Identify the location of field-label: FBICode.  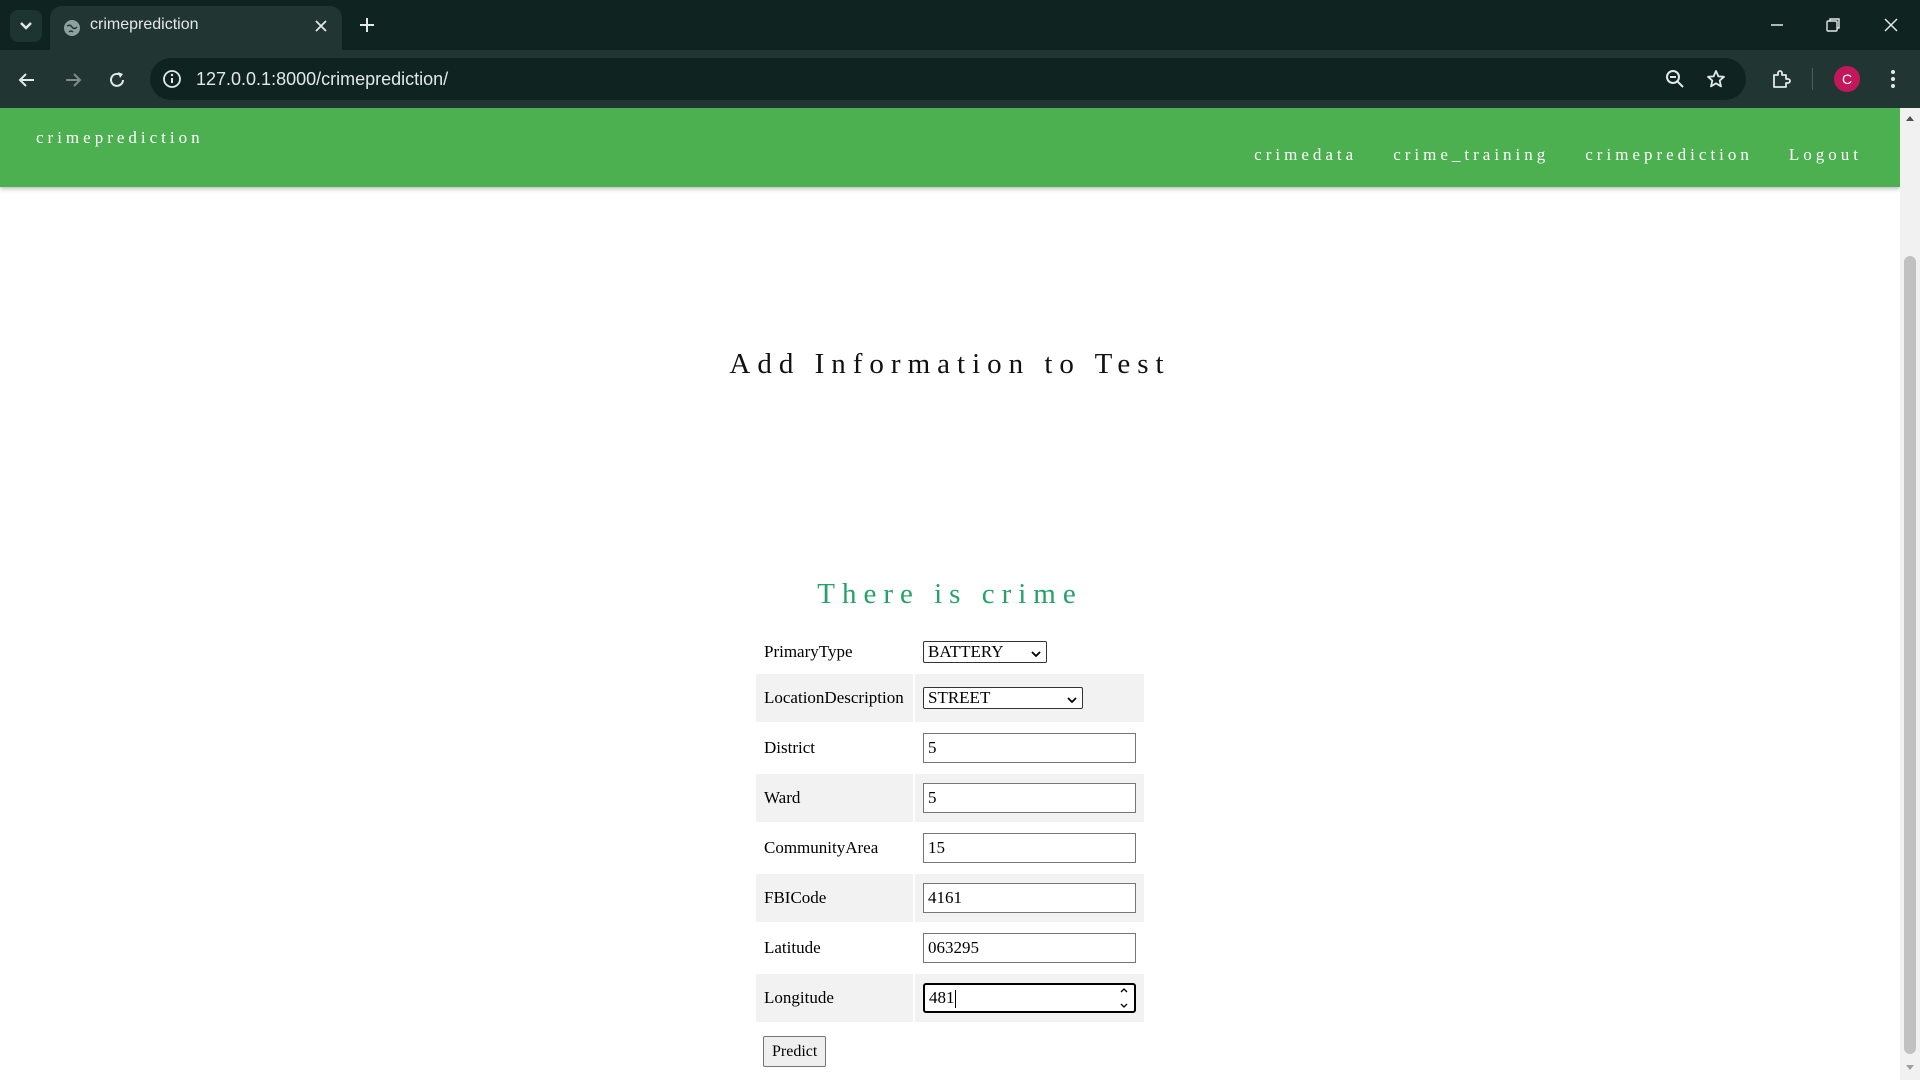
(834, 898).